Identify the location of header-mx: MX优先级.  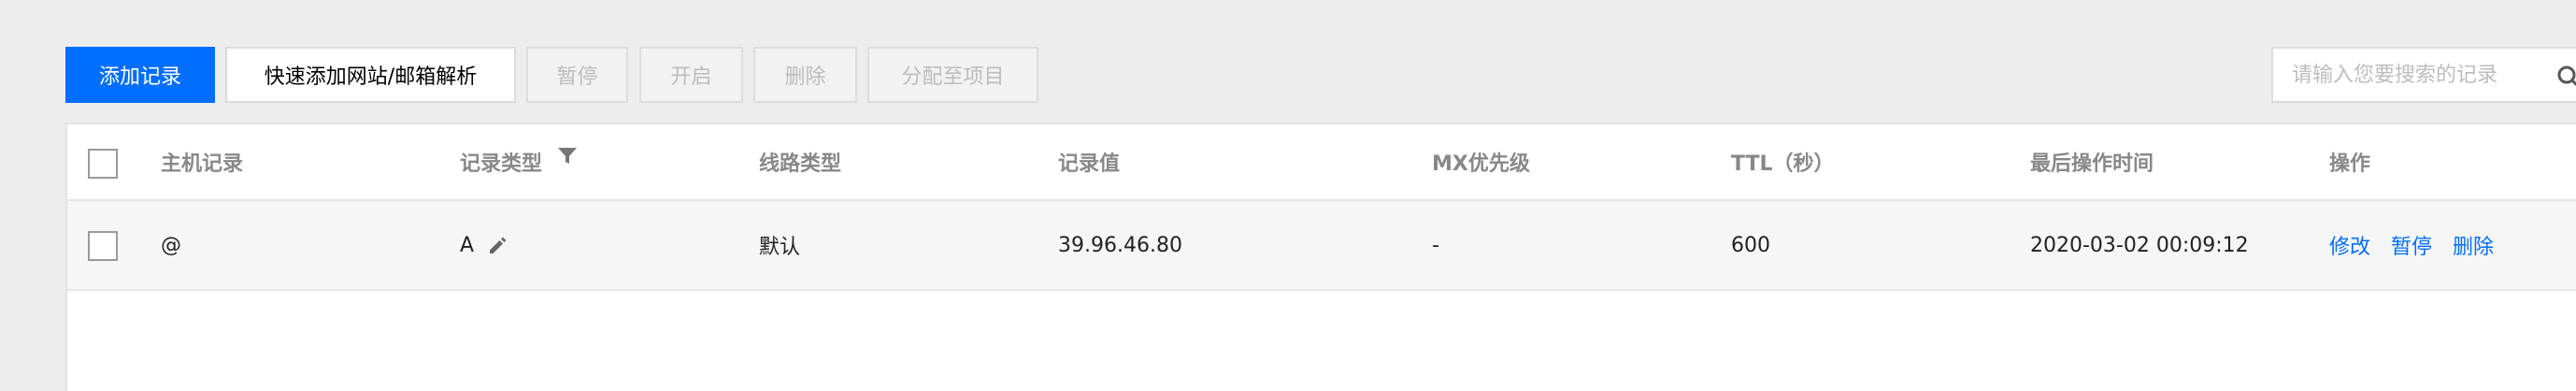
(1481, 164).